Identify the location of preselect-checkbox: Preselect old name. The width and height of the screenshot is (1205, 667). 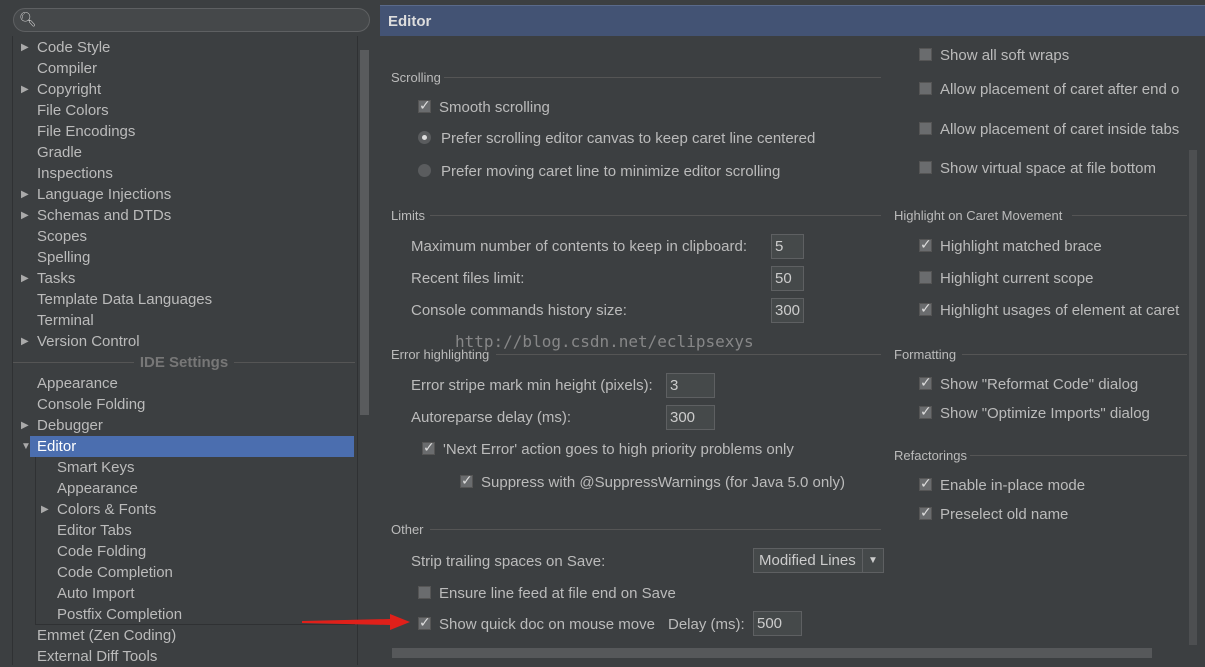
(994, 513).